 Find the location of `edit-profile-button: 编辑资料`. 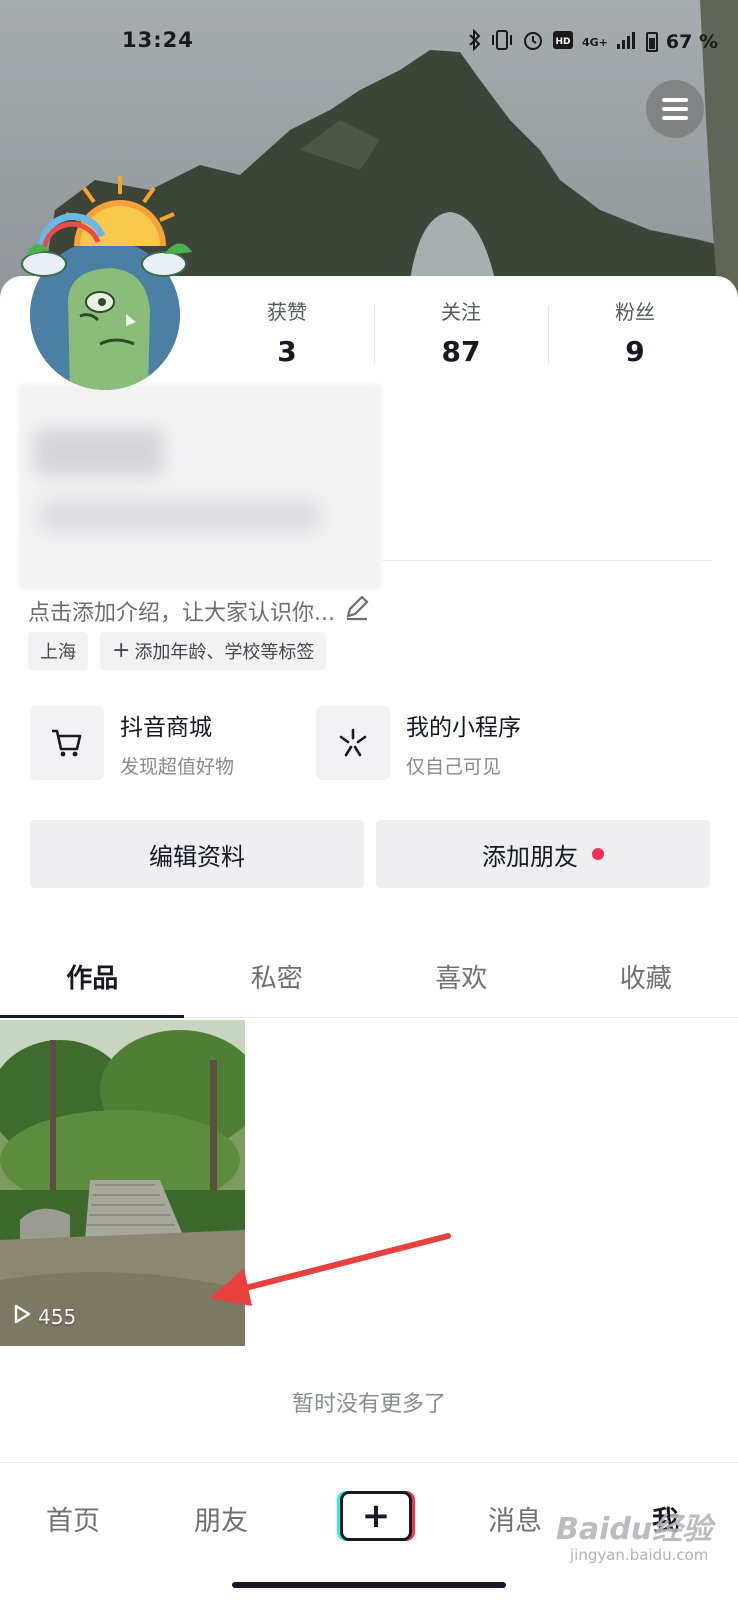

edit-profile-button: 编辑资料 is located at coordinates (197, 854).